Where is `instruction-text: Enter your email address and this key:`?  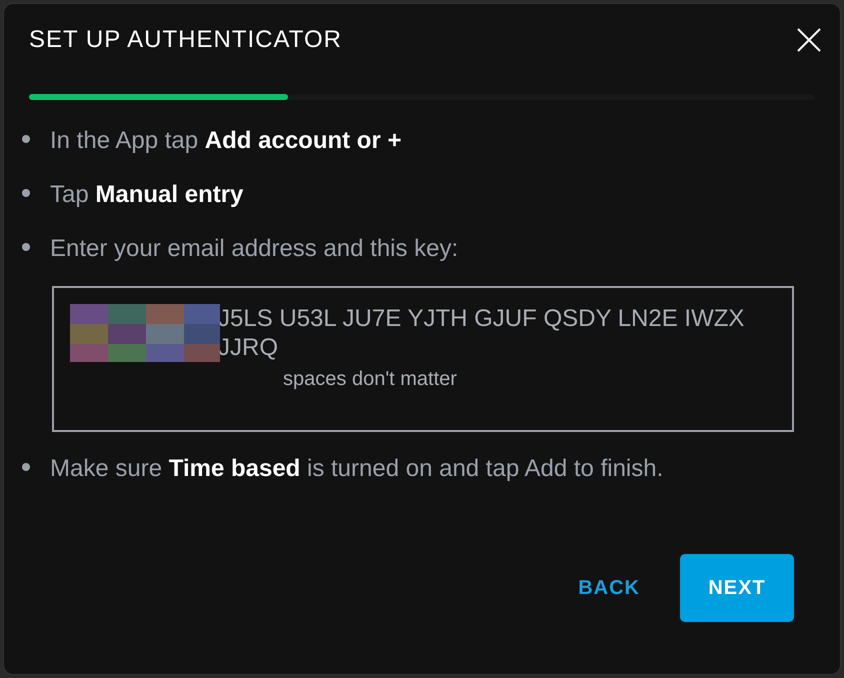 instruction-text: Enter your email address and this key: is located at coordinates (254, 249).